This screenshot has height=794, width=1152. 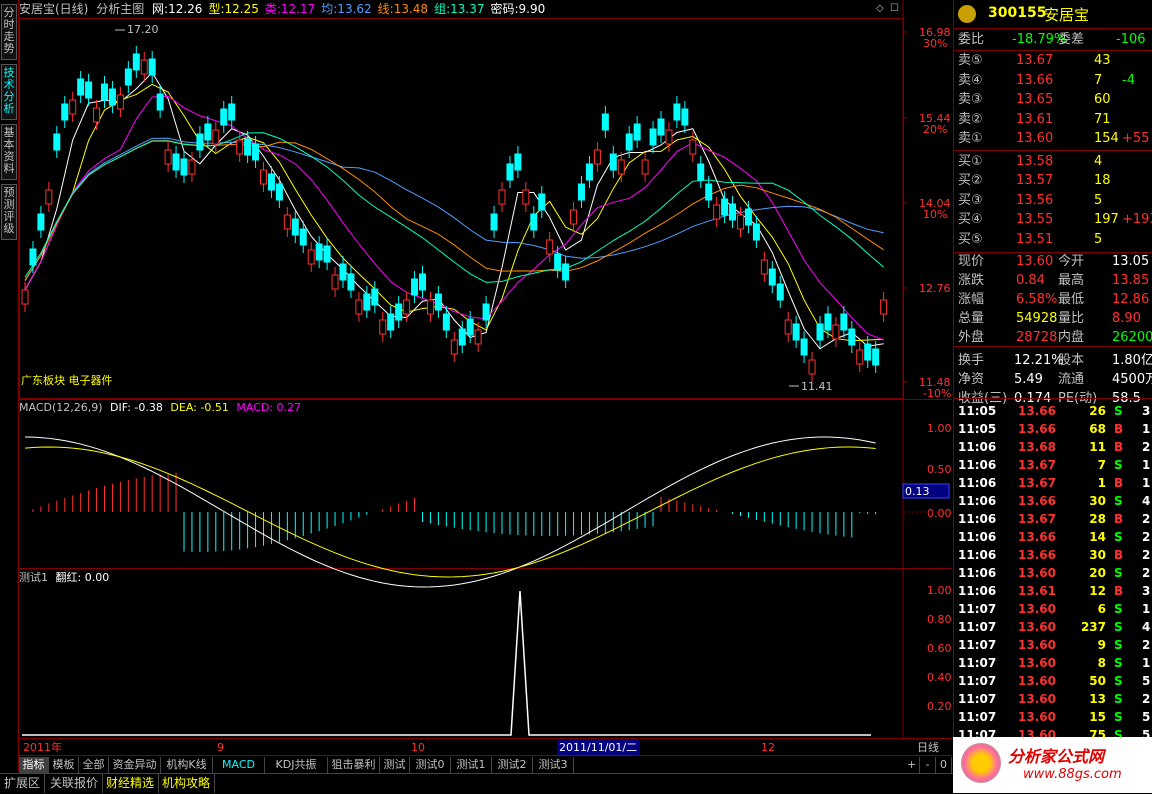 What do you see at coordinates (971, 360) in the screenshot?
I see `cell: 换手` at bounding box center [971, 360].